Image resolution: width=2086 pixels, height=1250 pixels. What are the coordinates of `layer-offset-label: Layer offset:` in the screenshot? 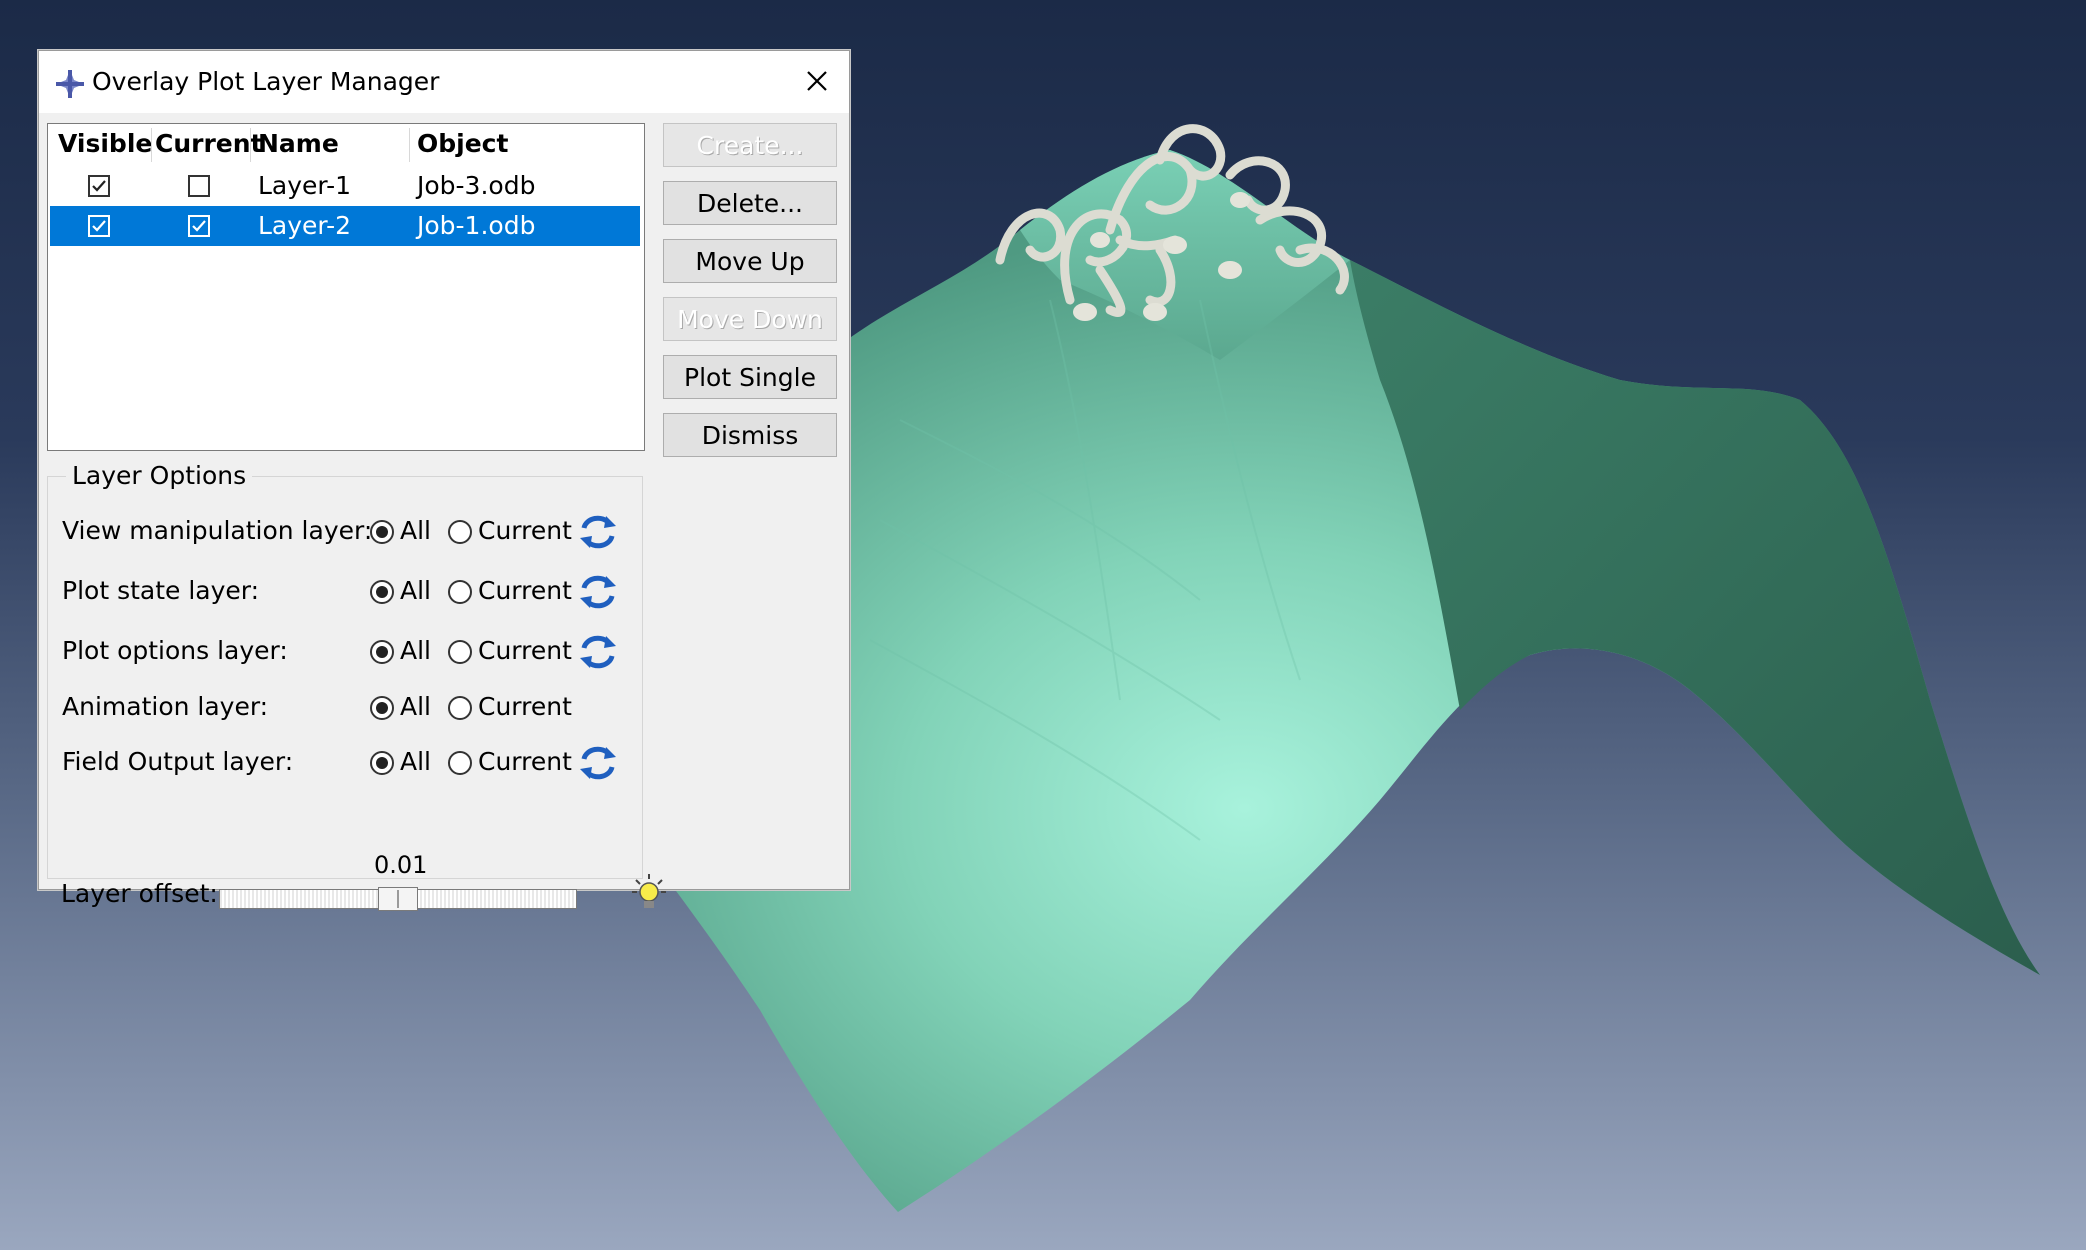 It's located at (139, 893).